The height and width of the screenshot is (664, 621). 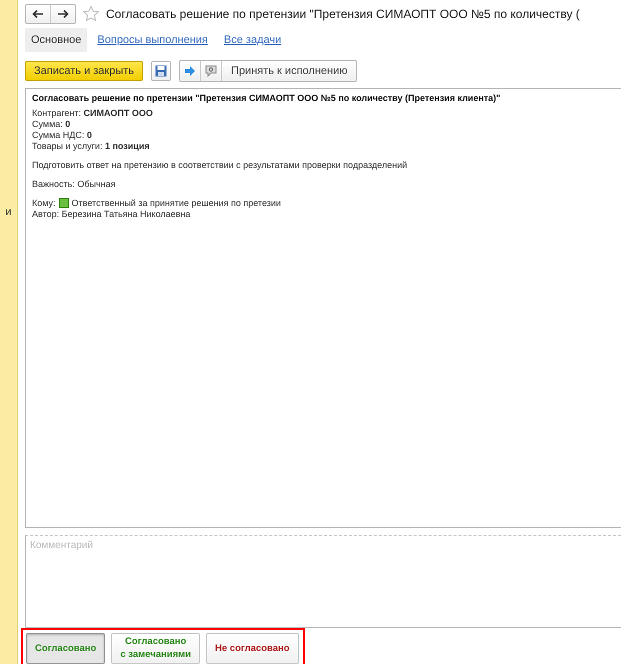 What do you see at coordinates (220, 165) in the screenshot?
I see `task-description: Подготовить ответ на претензию в соответствии с результатами проверки подразделений` at bounding box center [220, 165].